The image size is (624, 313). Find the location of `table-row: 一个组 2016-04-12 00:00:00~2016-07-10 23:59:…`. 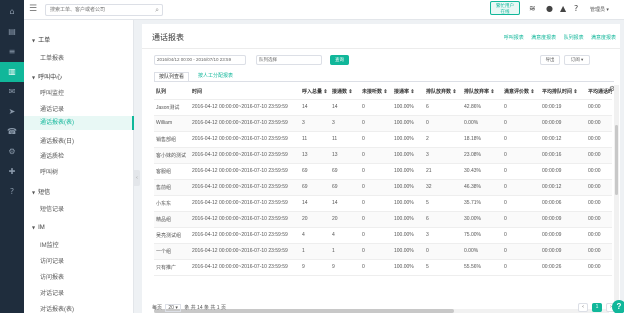

table-row: 一个组 2016-04-12 00:00:00~2016-07-10 23:59:… is located at coordinates (383, 251).